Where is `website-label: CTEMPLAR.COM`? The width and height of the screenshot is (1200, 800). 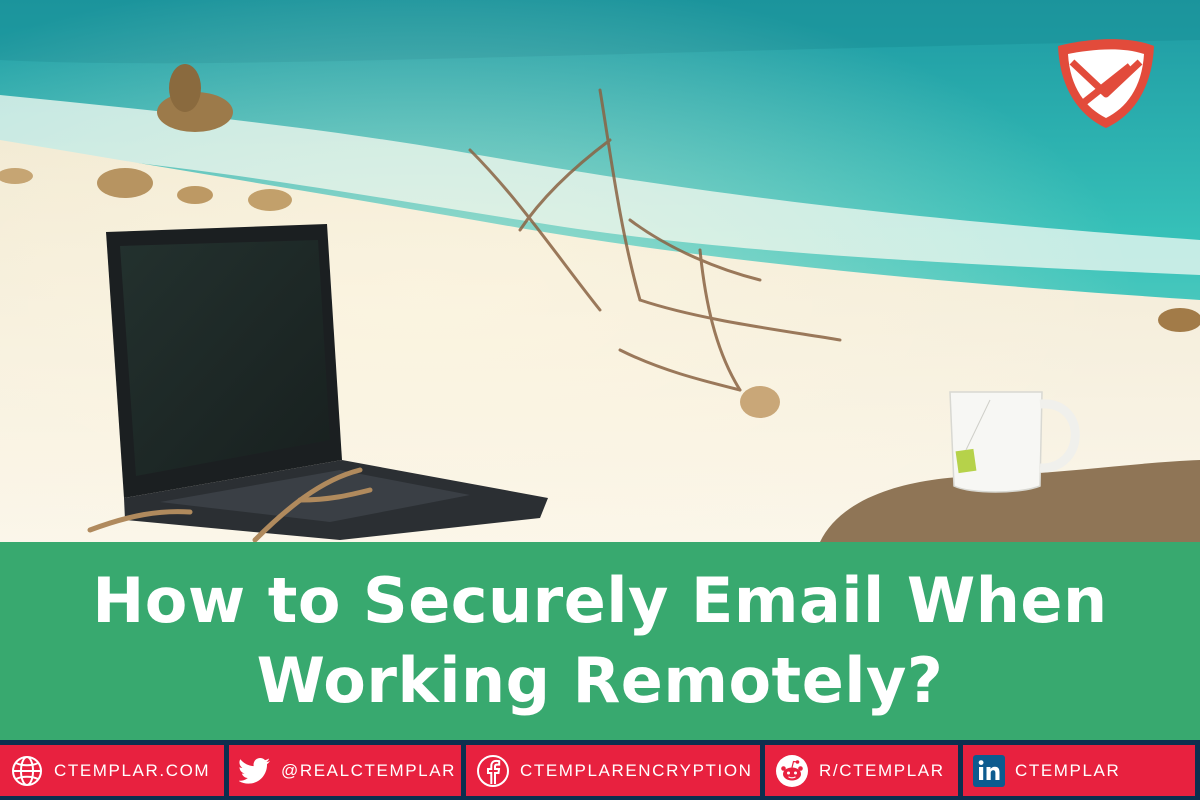
website-label: CTEMPLAR.COM is located at coordinates (132, 770).